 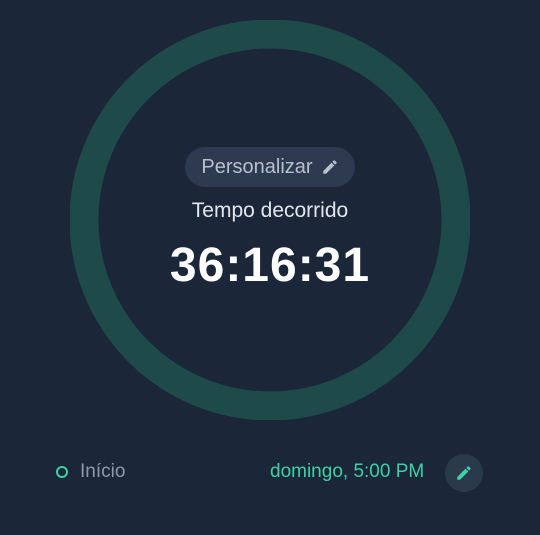 I want to click on customize-button: Personalizar, so click(x=270, y=167).